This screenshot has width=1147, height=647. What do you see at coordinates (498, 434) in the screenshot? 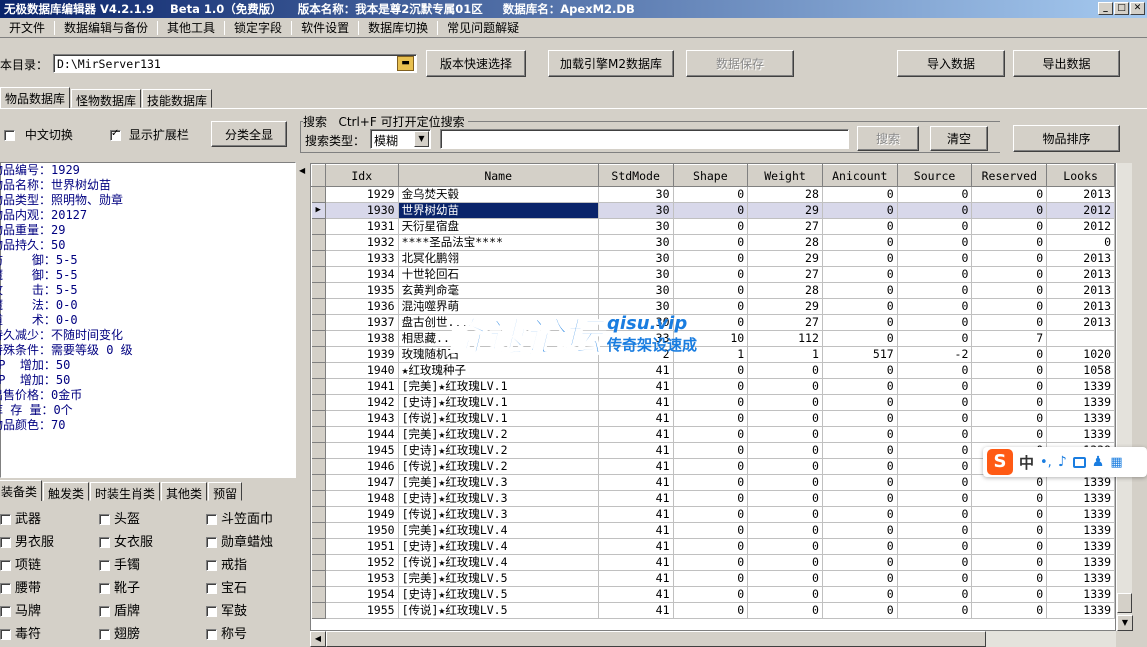
I see `cell-name: [完美]★红玫瑰LV.2` at bounding box center [498, 434].